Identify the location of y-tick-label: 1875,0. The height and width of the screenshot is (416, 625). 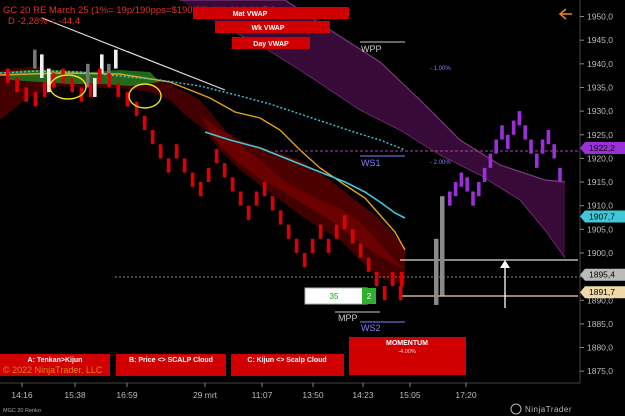
(600, 371).